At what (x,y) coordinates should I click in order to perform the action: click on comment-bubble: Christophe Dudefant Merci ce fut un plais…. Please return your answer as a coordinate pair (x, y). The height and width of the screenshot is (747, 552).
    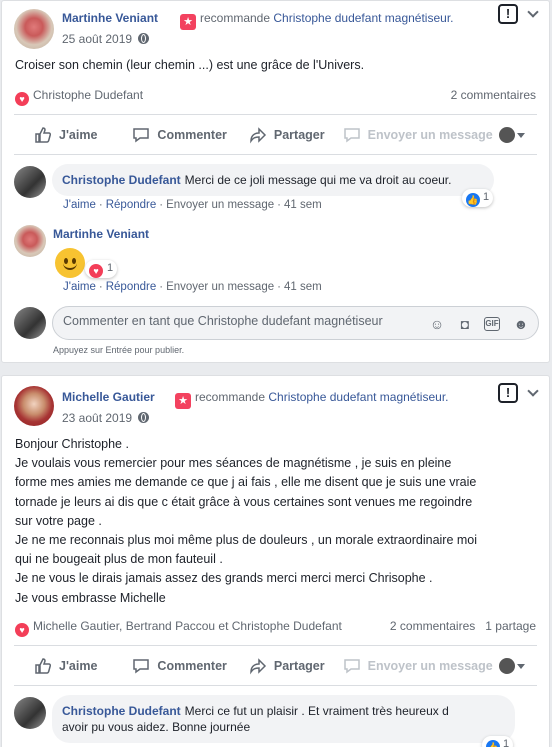
    Looking at the image, I should click on (283, 719).